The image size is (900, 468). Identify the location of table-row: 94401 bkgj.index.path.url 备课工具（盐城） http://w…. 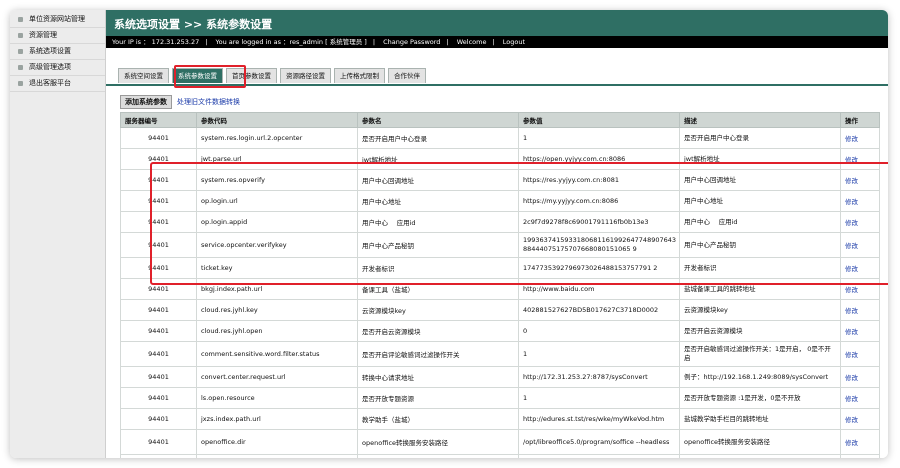
(500, 289).